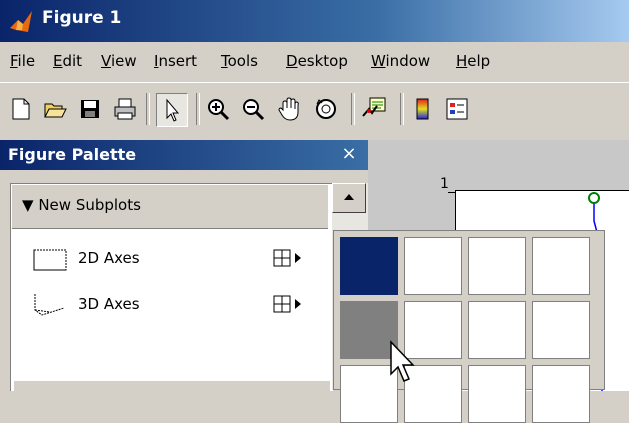 Image resolution: width=629 pixels, height=423 pixels. I want to click on menu-tools: Tools, so click(239, 61).